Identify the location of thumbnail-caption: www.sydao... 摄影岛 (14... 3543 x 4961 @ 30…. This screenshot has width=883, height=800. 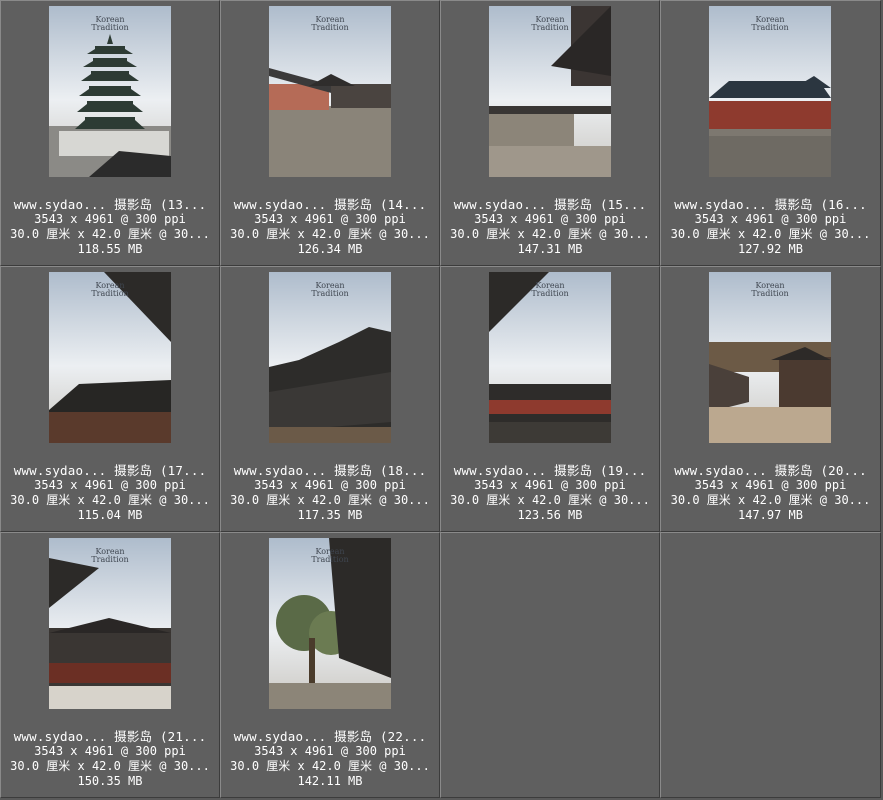
(330, 227).